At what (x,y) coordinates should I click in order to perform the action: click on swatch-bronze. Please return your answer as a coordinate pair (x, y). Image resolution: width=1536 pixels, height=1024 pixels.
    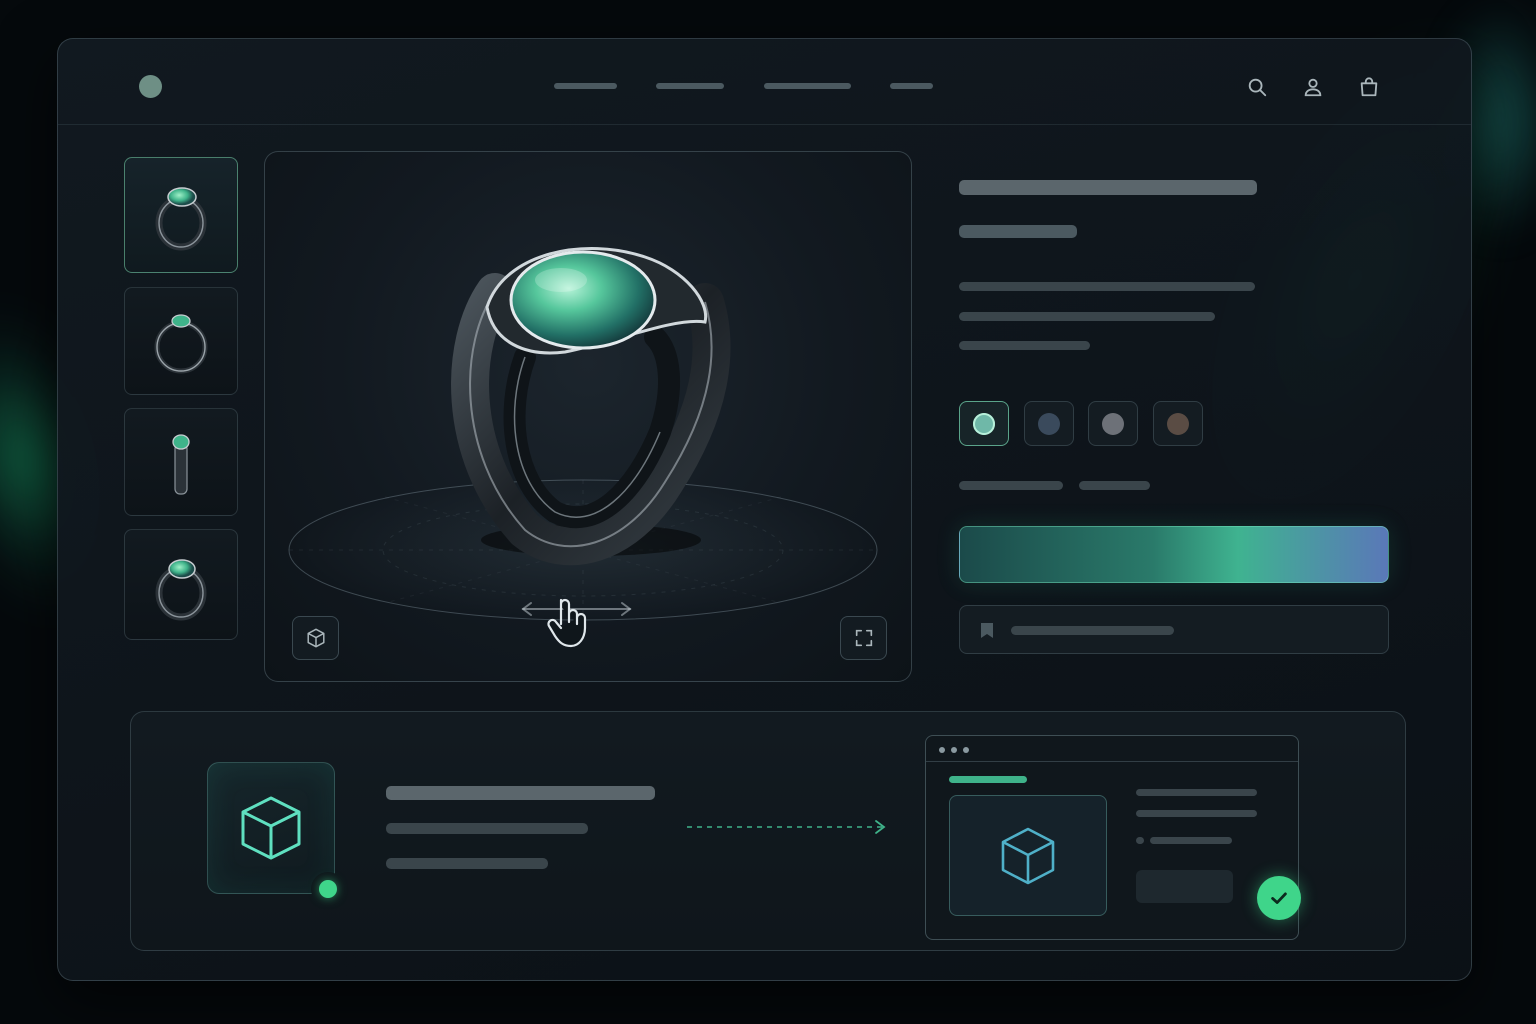
    Looking at the image, I should click on (1178, 423).